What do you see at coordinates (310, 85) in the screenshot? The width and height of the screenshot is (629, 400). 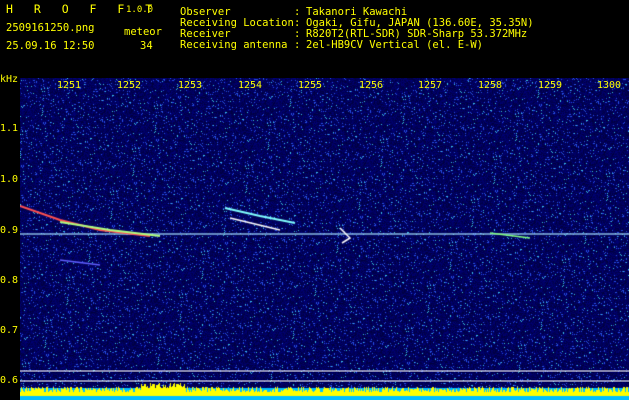 I see `x-tick-label: 1255` at bounding box center [310, 85].